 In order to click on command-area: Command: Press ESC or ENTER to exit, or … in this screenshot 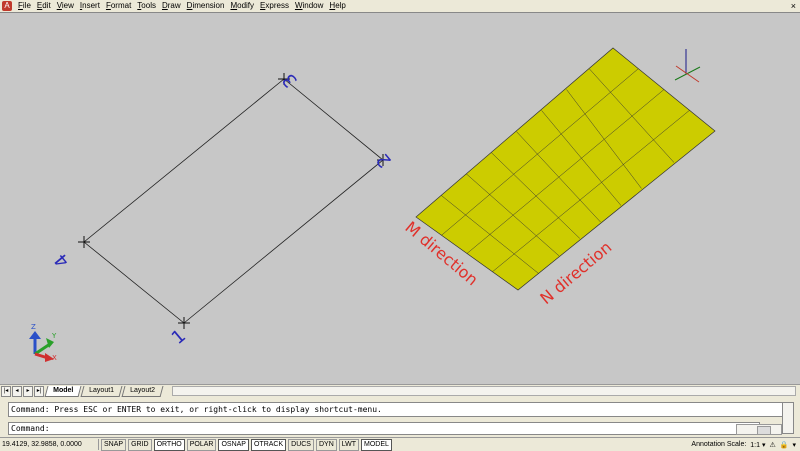, I will do `click(400, 417)`.